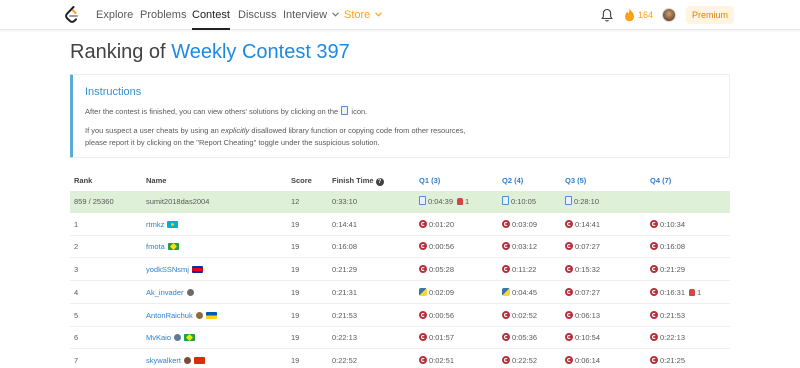  What do you see at coordinates (345, 224) in the screenshot?
I see `finish-time-cell: 0:14:41` at bounding box center [345, 224].